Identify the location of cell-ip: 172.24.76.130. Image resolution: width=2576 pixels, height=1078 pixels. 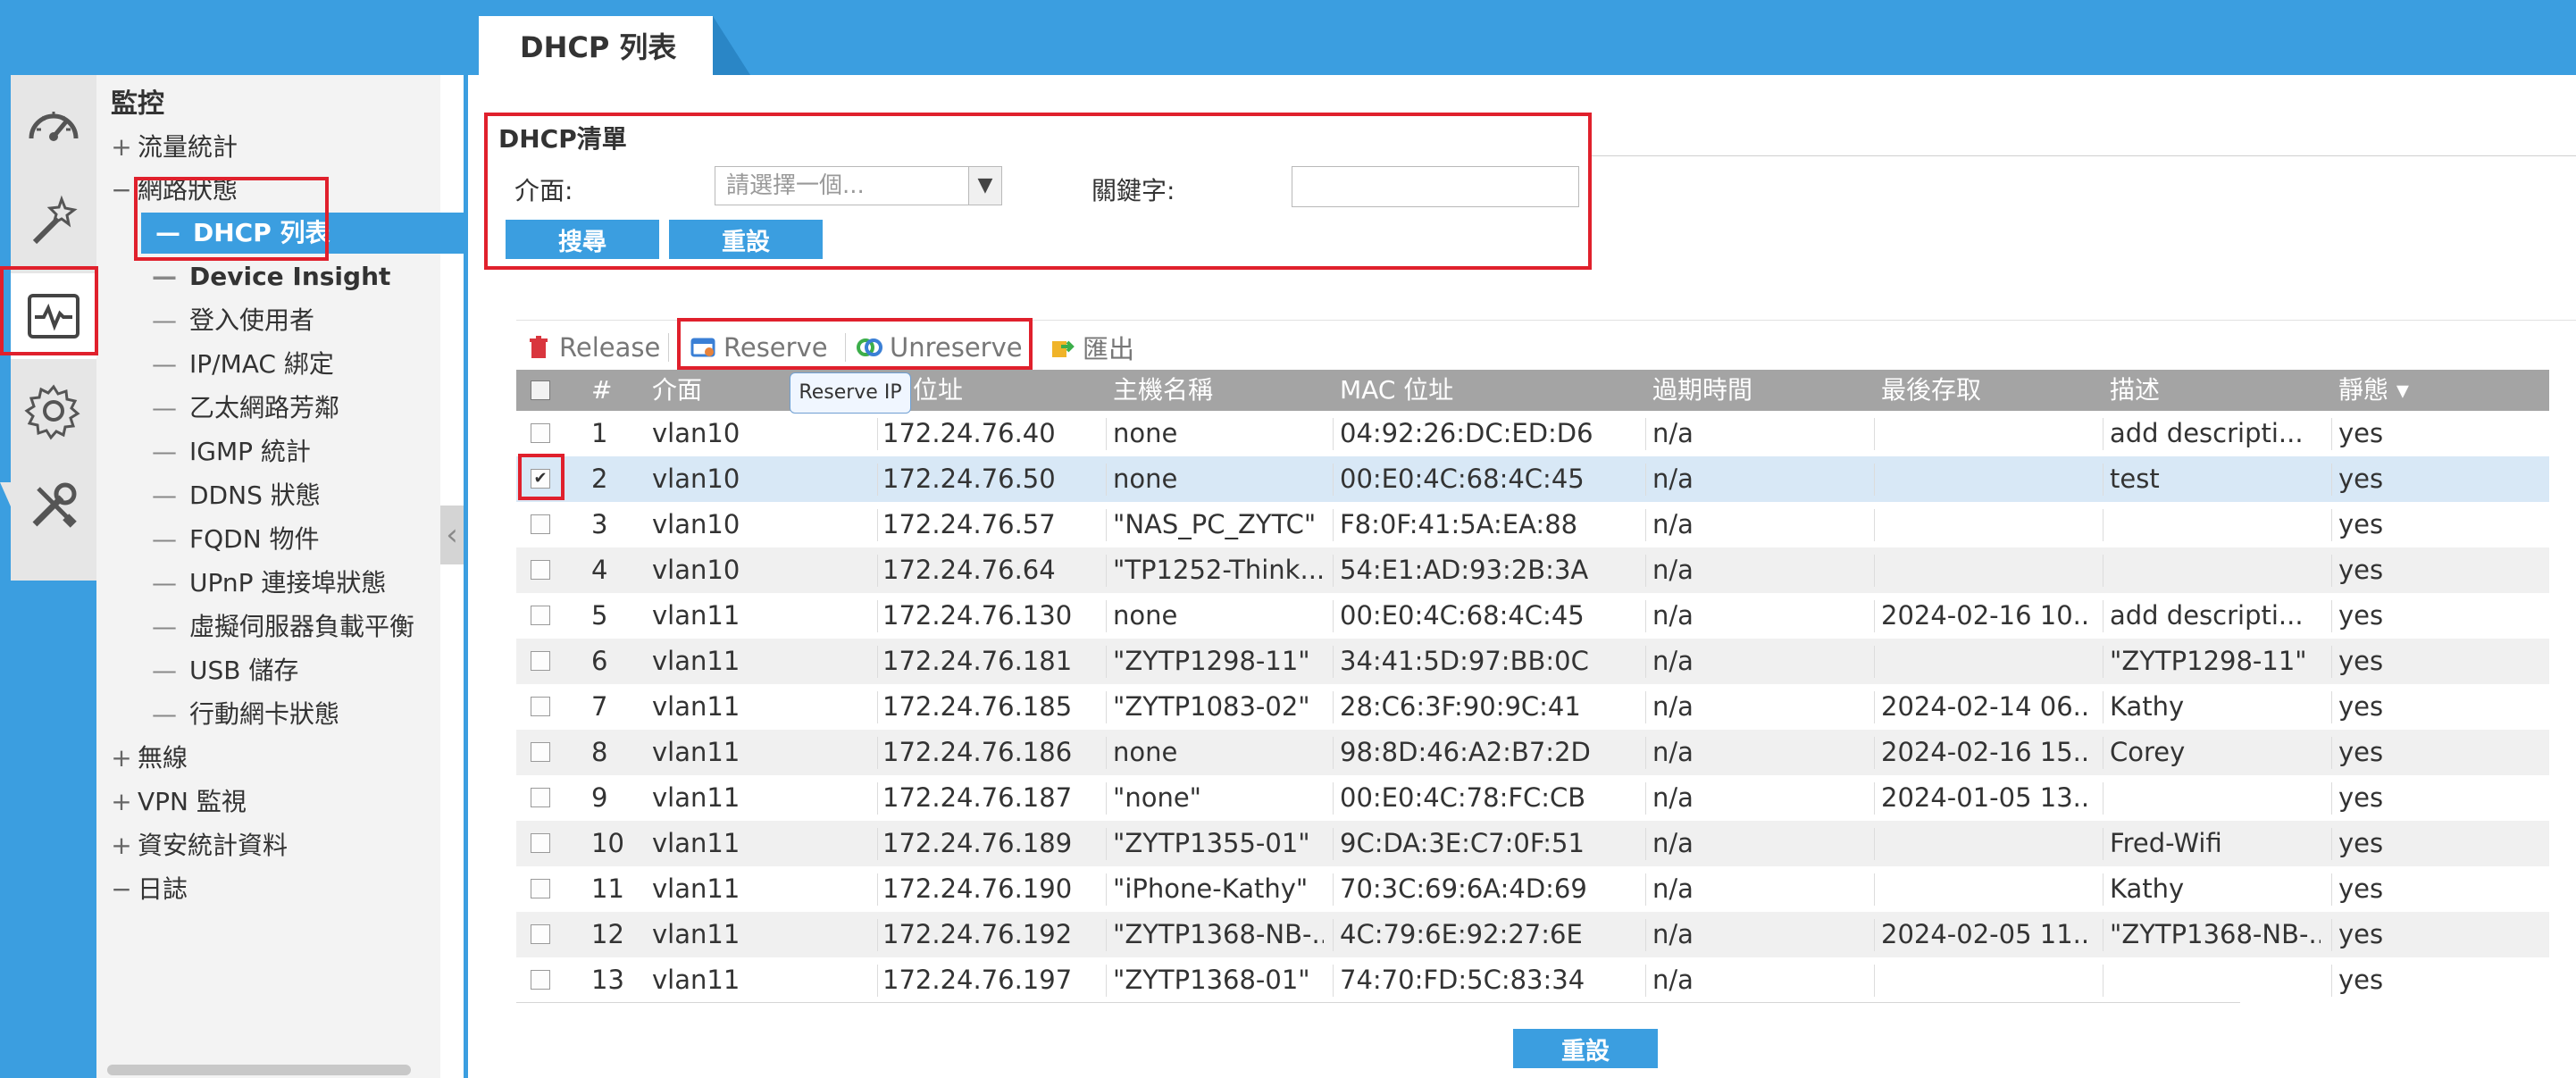
(977, 615).